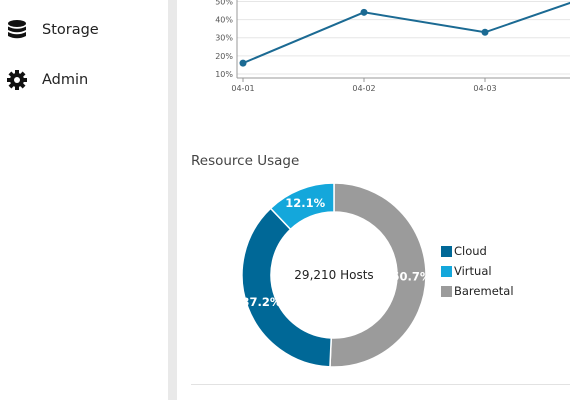 This screenshot has height=400, width=570. I want to click on host-trend-line-chart: 10% 20% 30% 40% 50% 04-01 04-02 04-03, so click(392, 46).